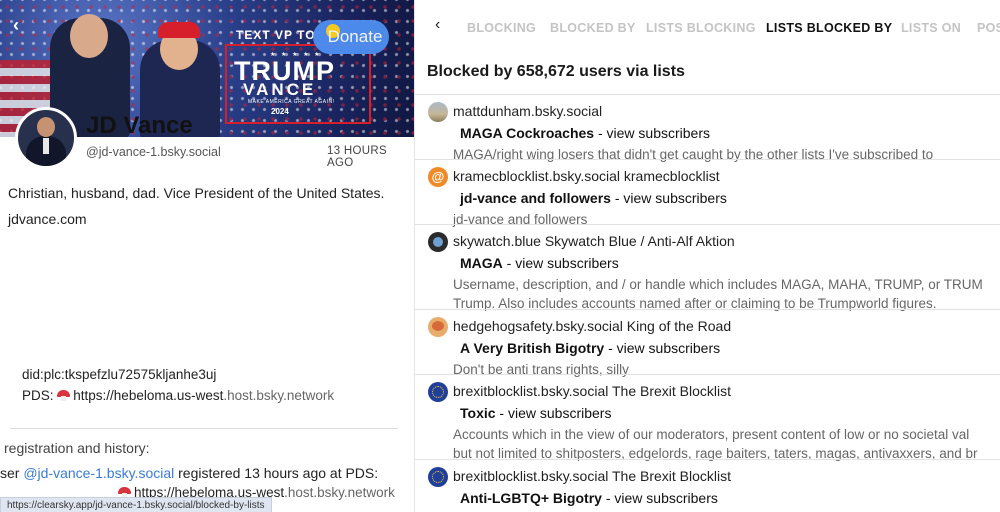  I want to click on tab-lists-on: LISTS ON, so click(931, 28).